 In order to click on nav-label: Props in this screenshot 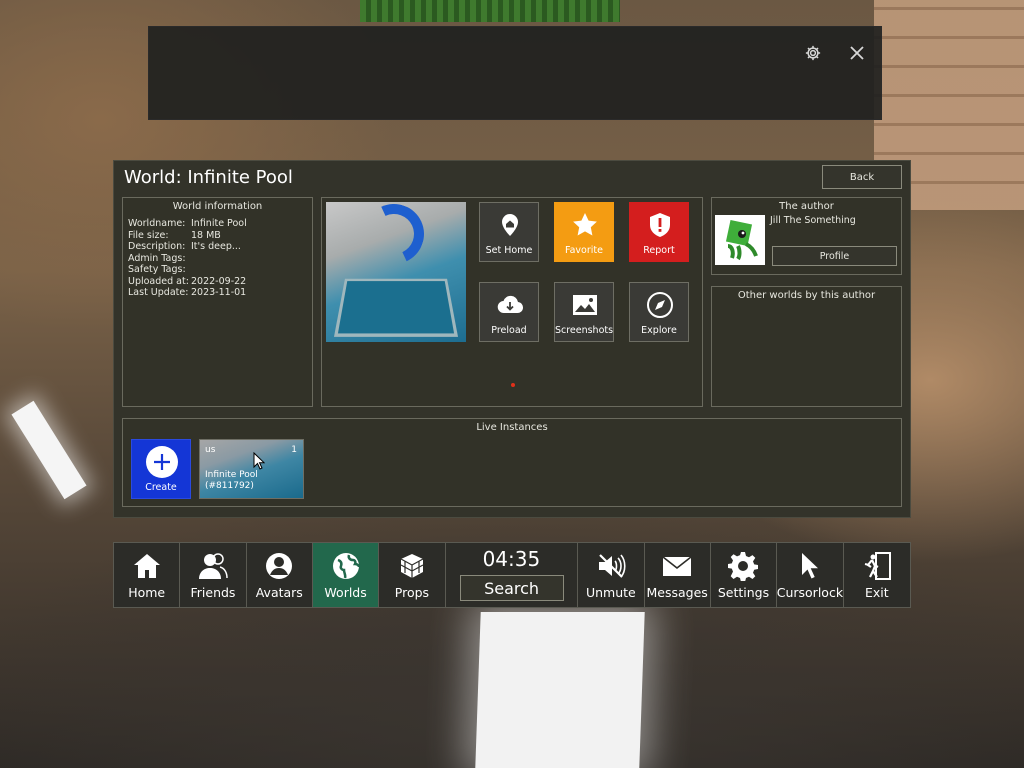, I will do `click(412, 592)`.